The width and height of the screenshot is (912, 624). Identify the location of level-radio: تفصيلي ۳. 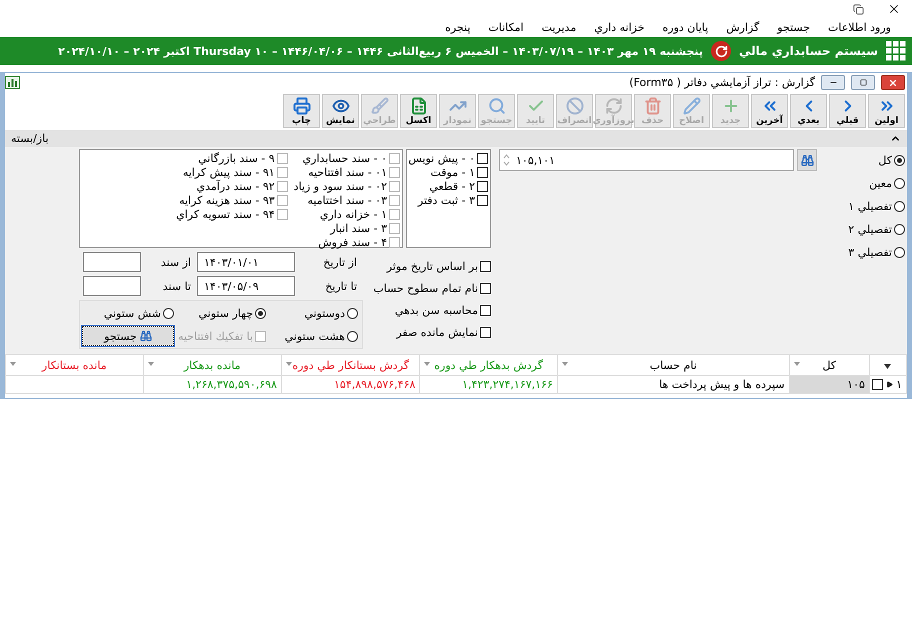
(865, 252).